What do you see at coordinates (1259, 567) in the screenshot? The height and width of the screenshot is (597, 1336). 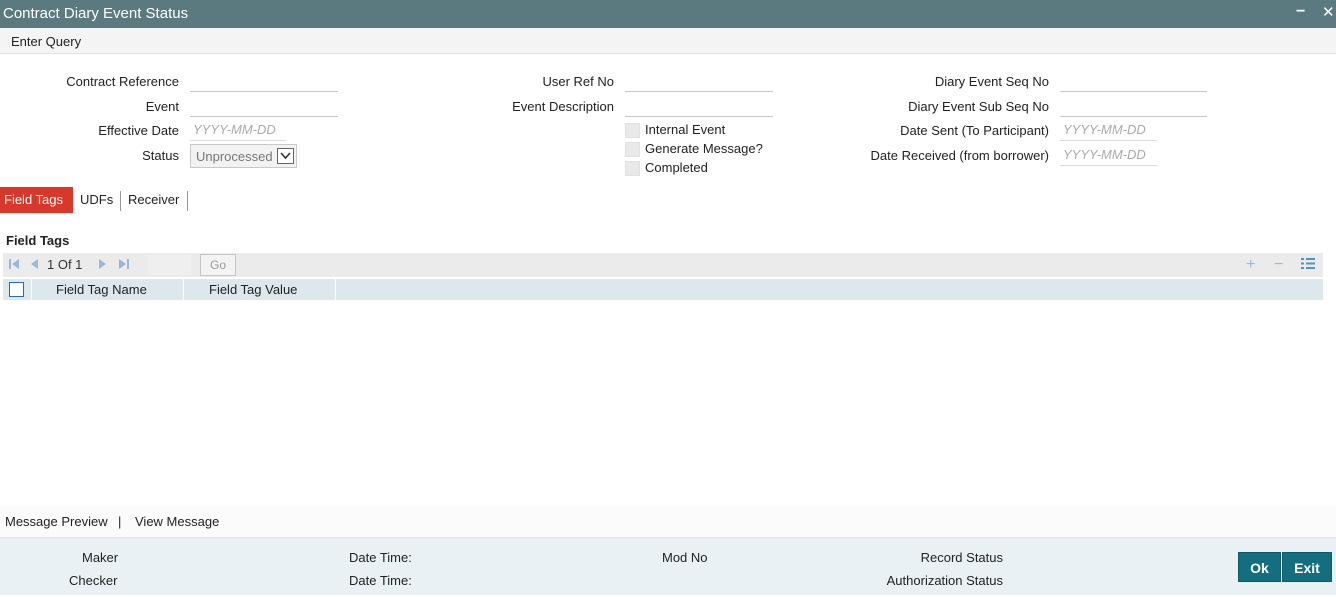 I see `ok-button: Ok` at bounding box center [1259, 567].